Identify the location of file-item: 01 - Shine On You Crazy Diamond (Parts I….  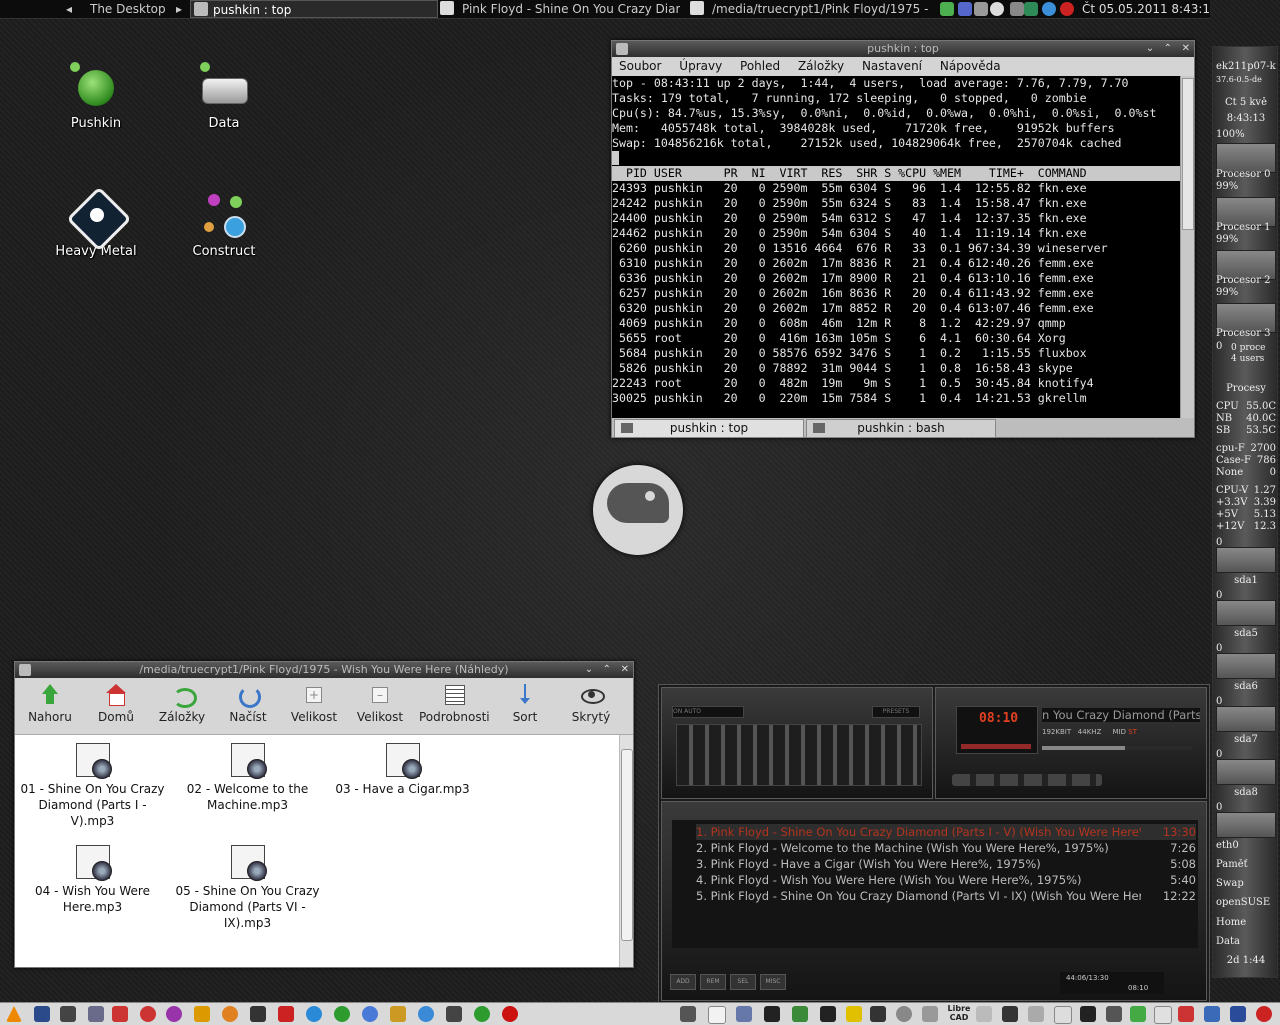
(92, 786).